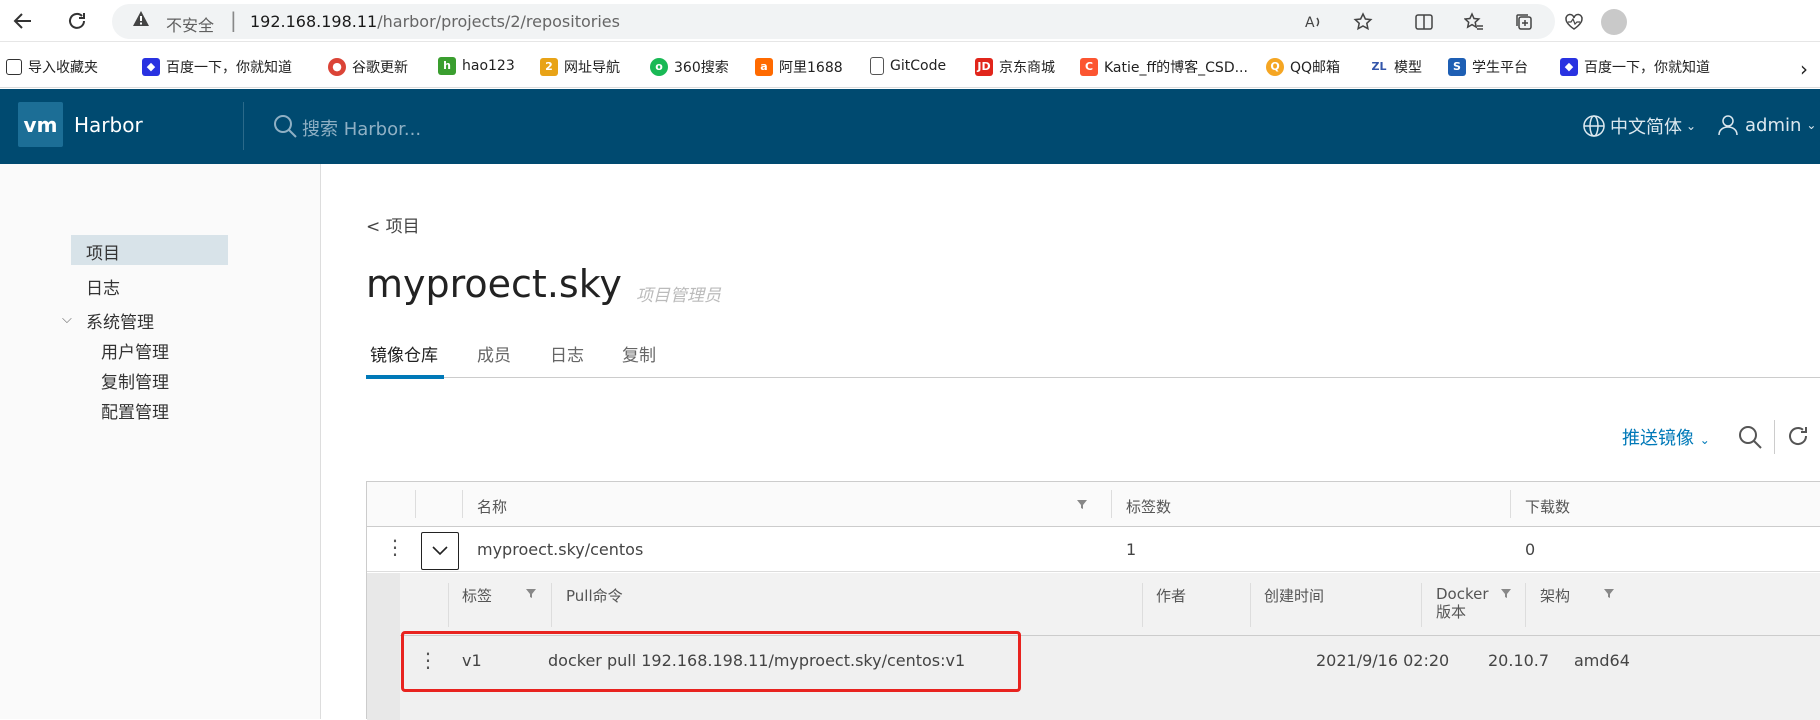  What do you see at coordinates (1363, 22) in the screenshot?
I see `favorite-star-icon` at bounding box center [1363, 22].